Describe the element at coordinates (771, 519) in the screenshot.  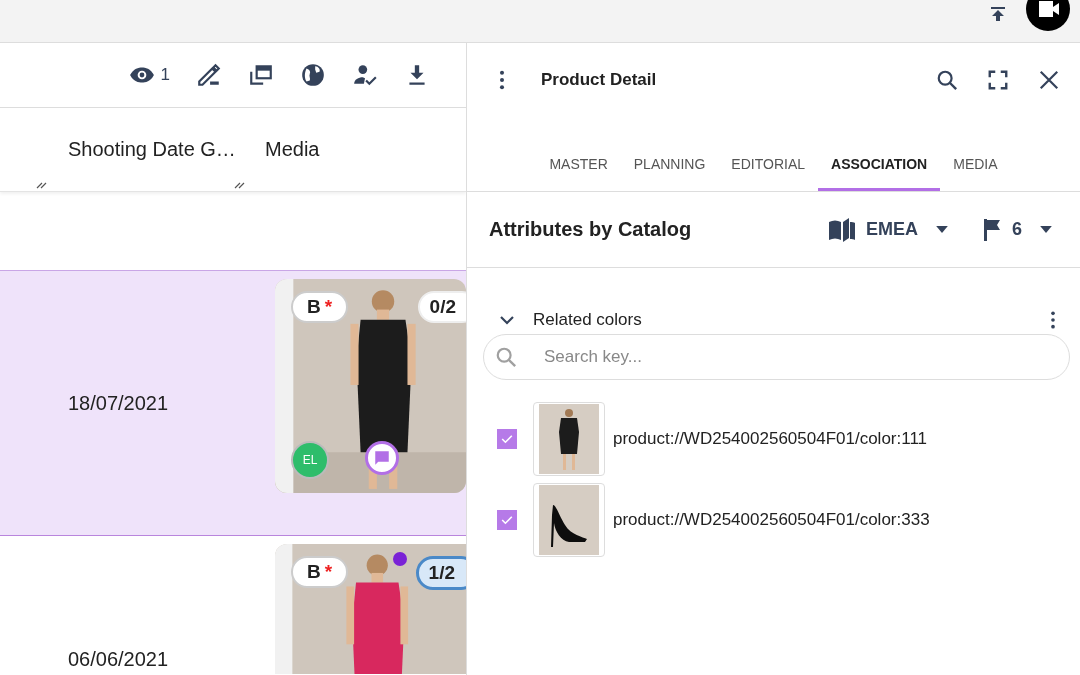
I see `item-key: product://WD254002560504F01/color:333` at that location.